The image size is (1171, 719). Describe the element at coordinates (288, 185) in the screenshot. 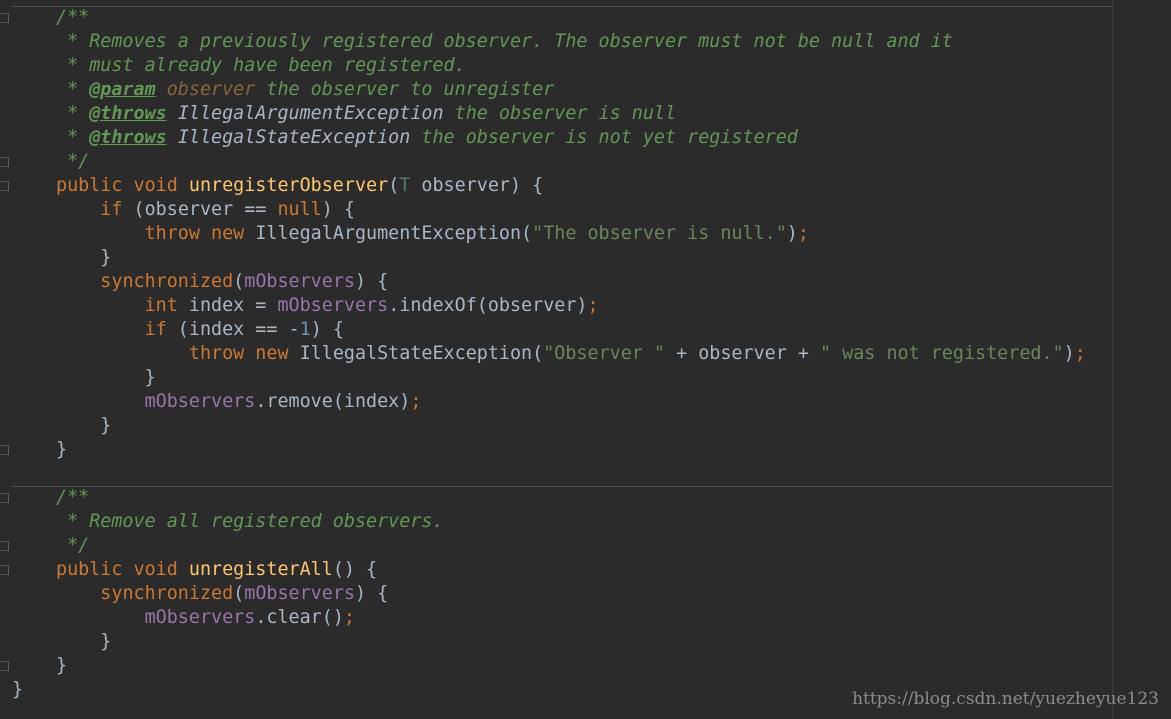

I see `code-token: unregisterObserver` at that location.